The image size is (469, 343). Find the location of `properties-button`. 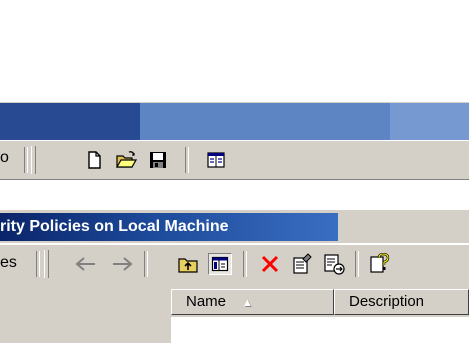

properties-button is located at coordinates (302, 264).